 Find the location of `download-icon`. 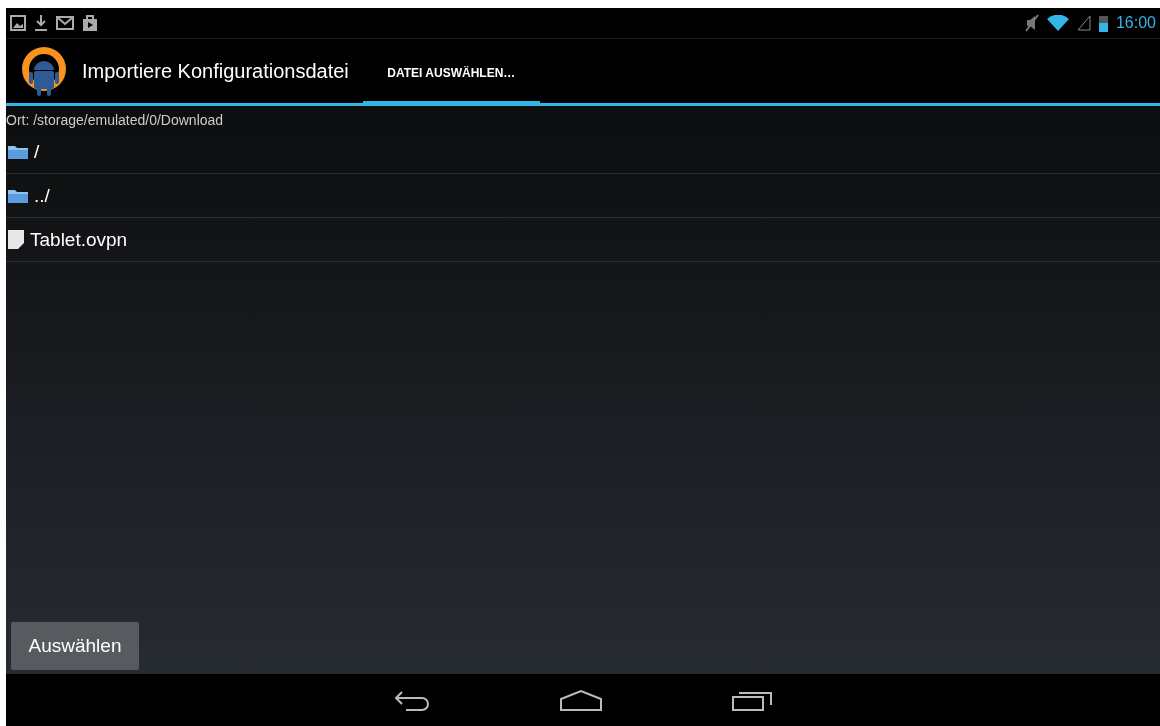

download-icon is located at coordinates (41, 23).